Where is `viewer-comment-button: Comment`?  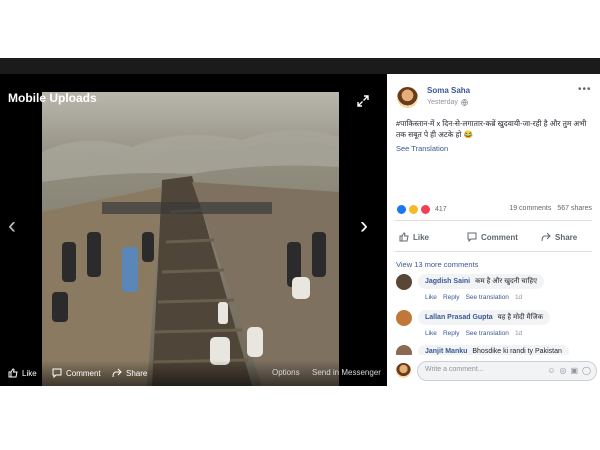
viewer-comment-button: Comment is located at coordinates (76, 373).